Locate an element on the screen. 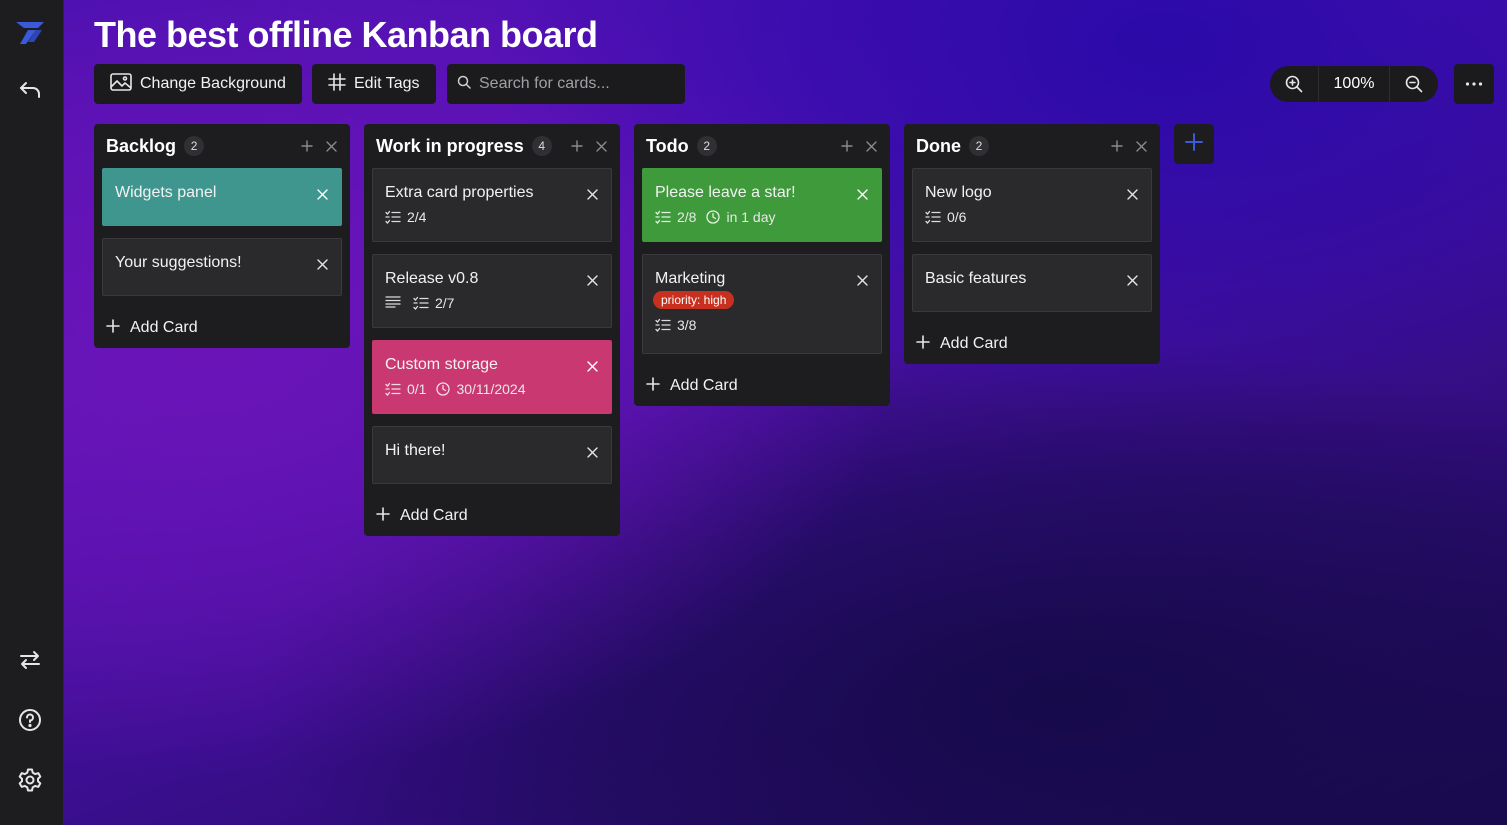 The height and width of the screenshot is (825, 1507). column-header: Work in progress 4 is located at coordinates (492, 146).